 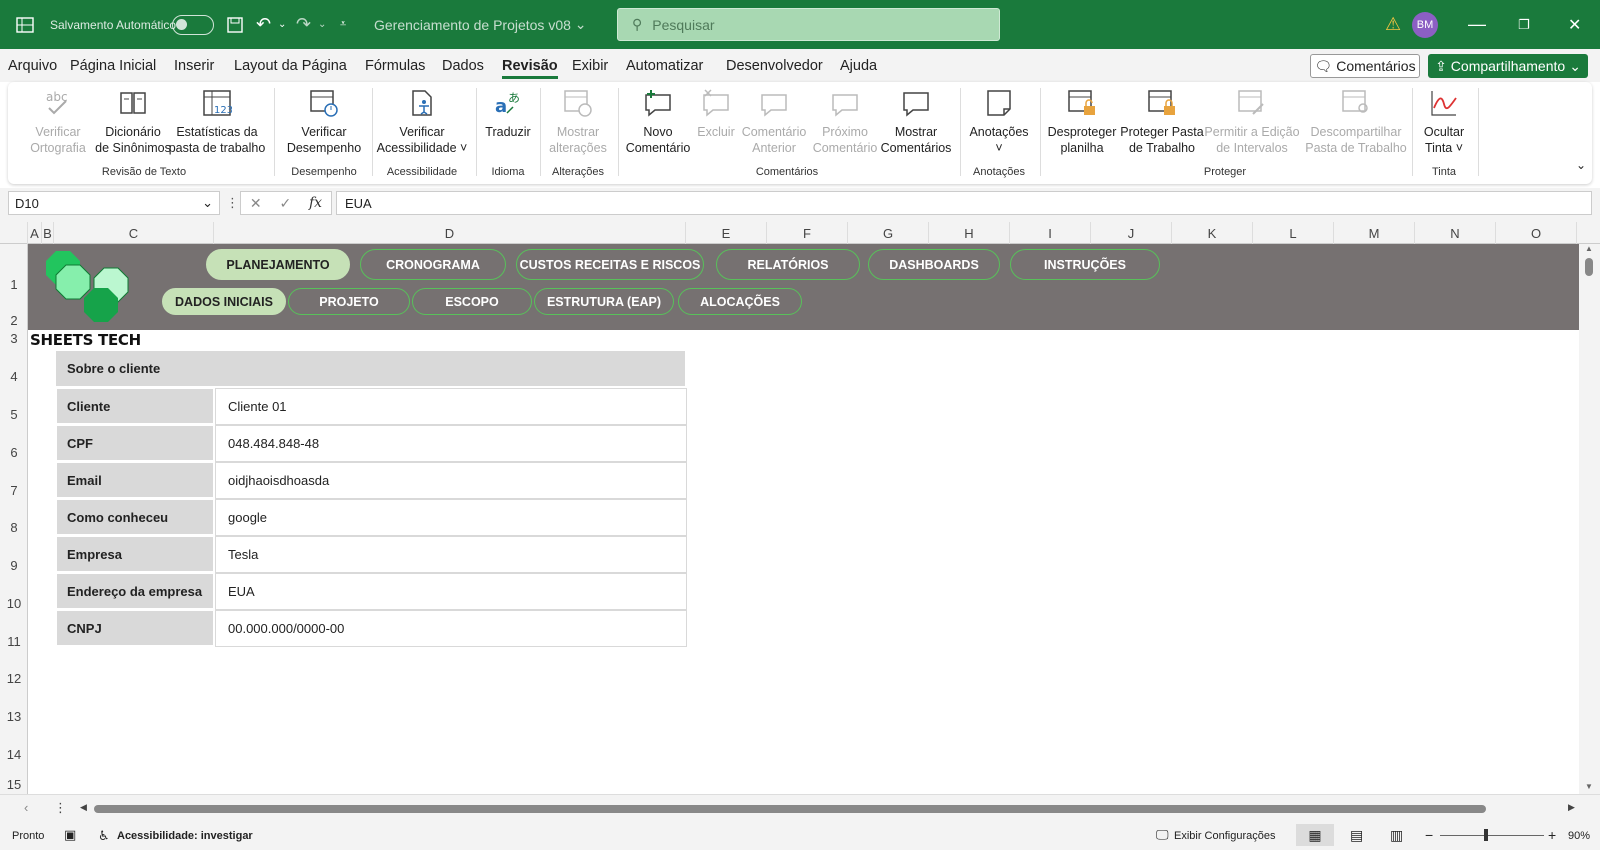 I want to click on vertical-scroll-thumb, so click(x=1589, y=267).